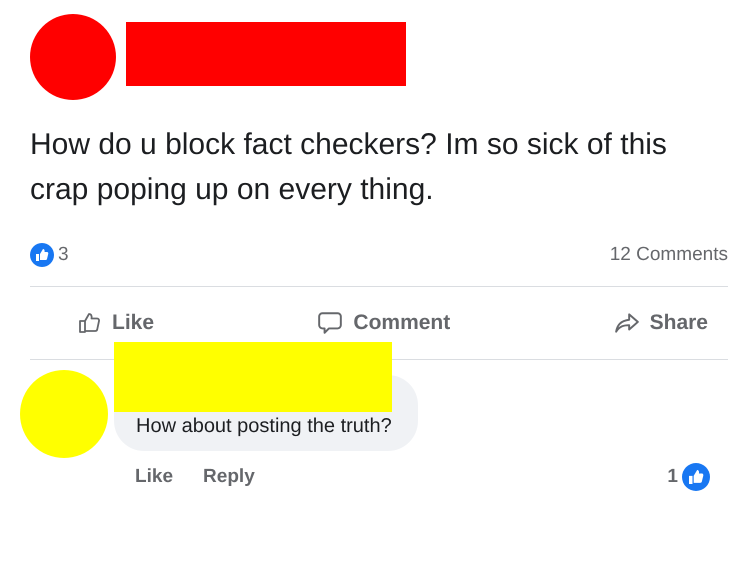  What do you see at coordinates (90, 323) in the screenshot?
I see `like-icon` at bounding box center [90, 323].